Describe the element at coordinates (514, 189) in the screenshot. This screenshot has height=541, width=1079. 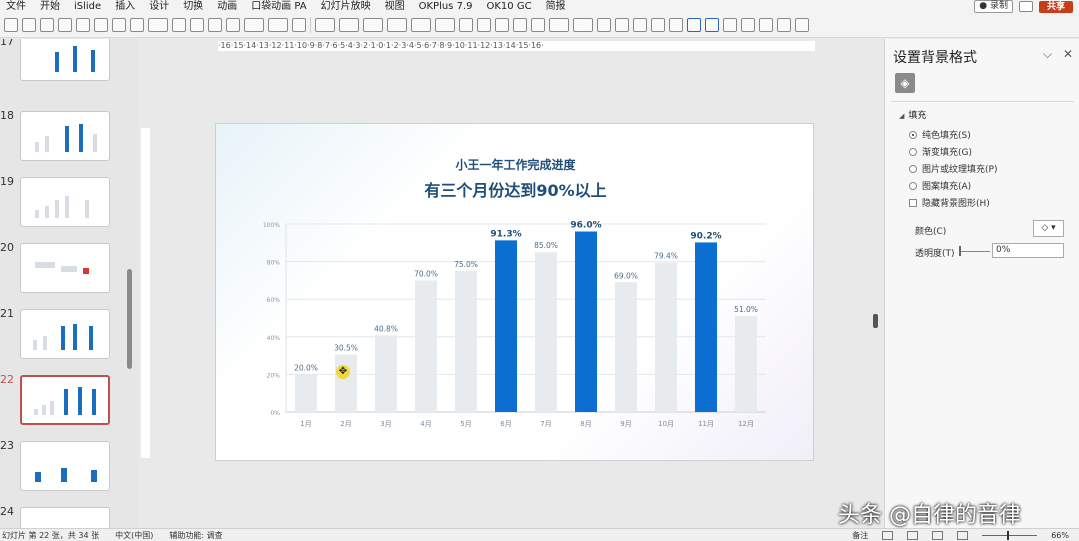
I see `slide-title: 有三个月份达到90%以上` at that location.